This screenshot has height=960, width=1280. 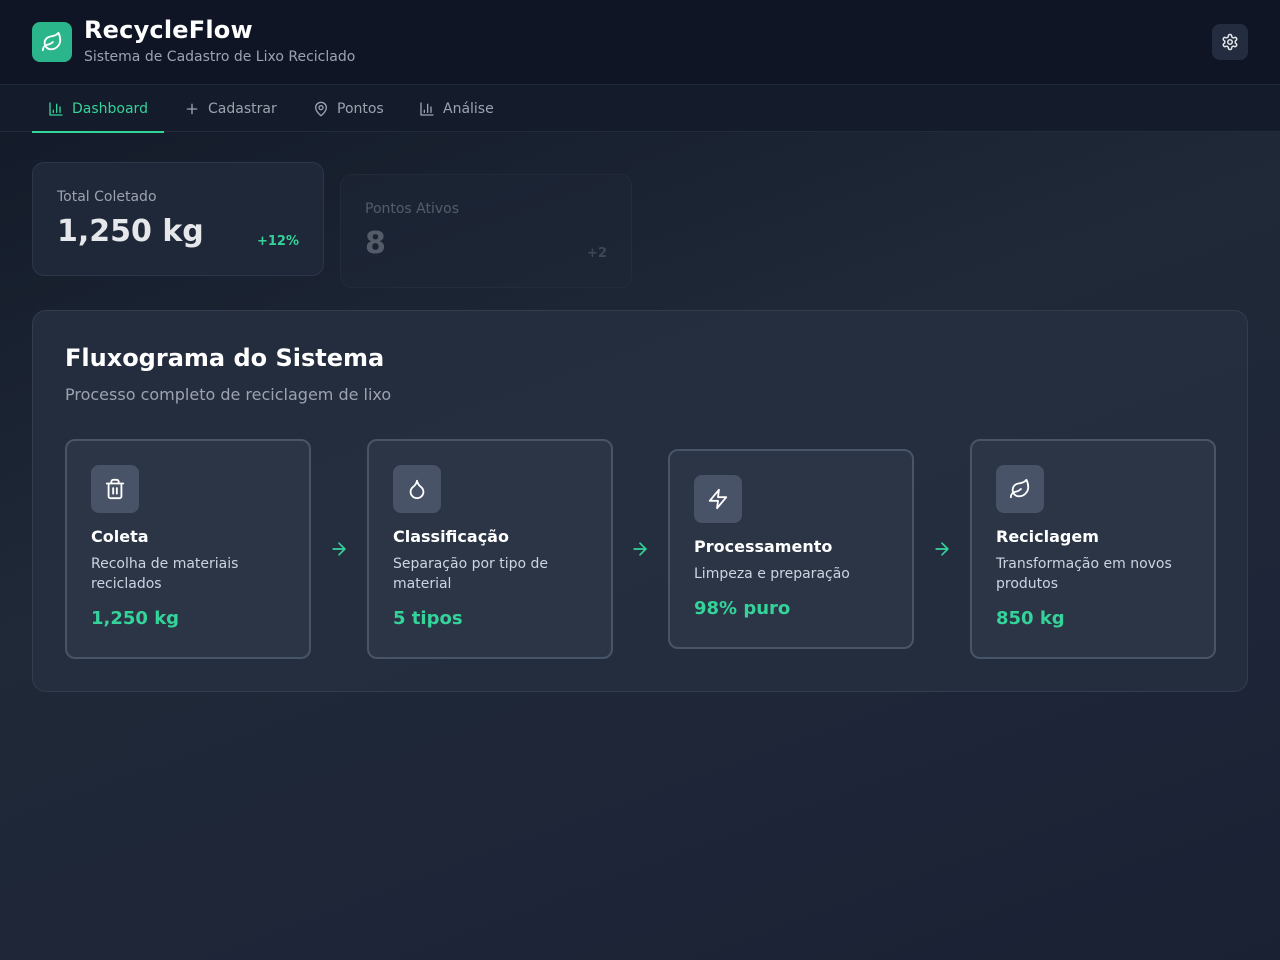 What do you see at coordinates (135, 618) in the screenshot?
I see `step-metric: 1,250 kg` at bounding box center [135, 618].